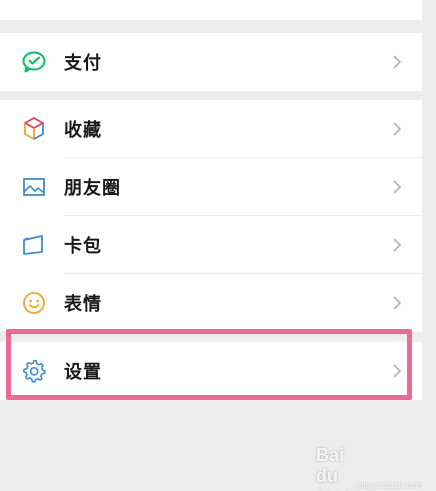  Describe the element at coordinates (83, 63) in the screenshot. I see `menu-item-label: 支付` at that location.